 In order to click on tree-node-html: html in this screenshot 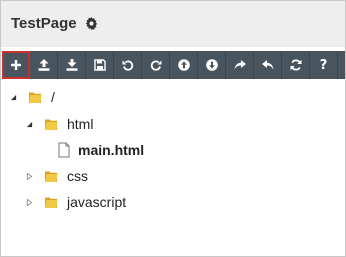, I will do `click(58, 124)`.